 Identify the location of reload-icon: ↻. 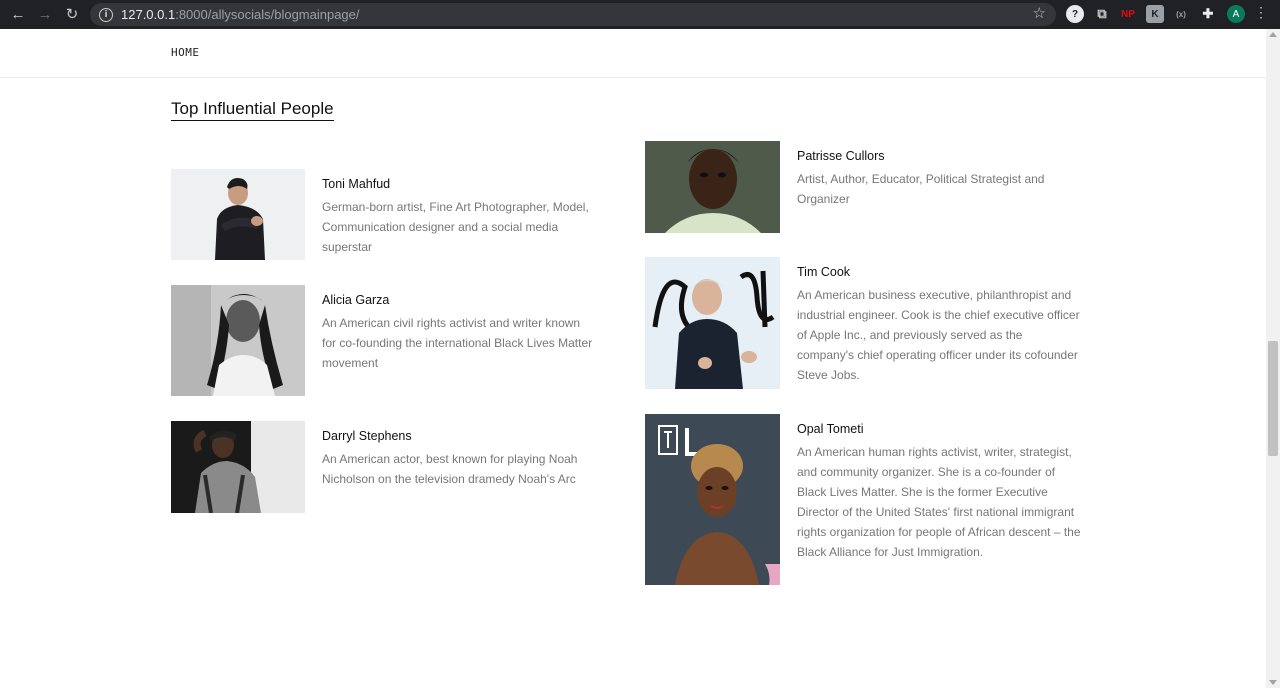
(72, 14).